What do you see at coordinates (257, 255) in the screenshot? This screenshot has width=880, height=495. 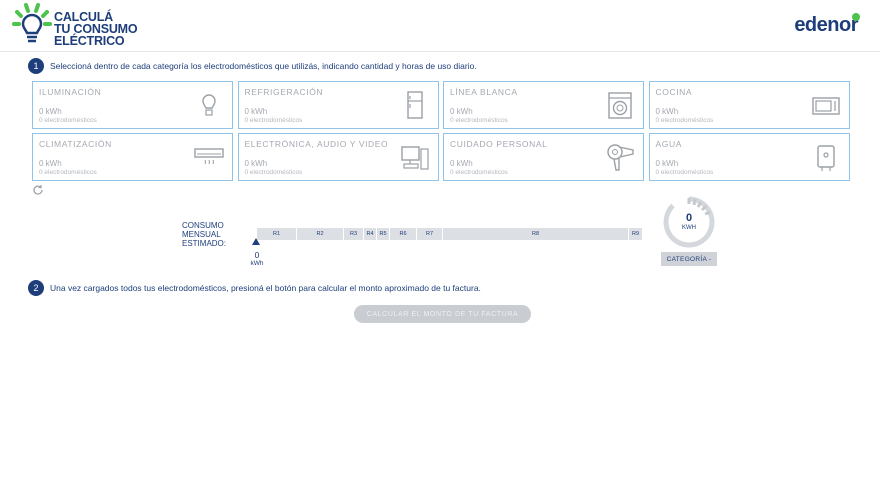 I see `consumption-marker-value: 0` at bounding box center [257, 255].